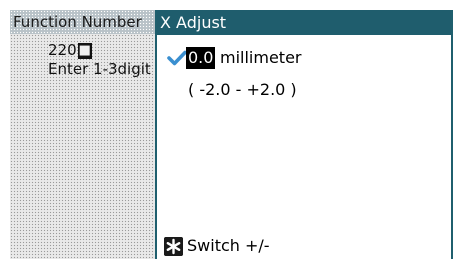  Describe the element at coordinates (228, 245) in the screenshot. I see `switch-label: Switch +/-` at that location.